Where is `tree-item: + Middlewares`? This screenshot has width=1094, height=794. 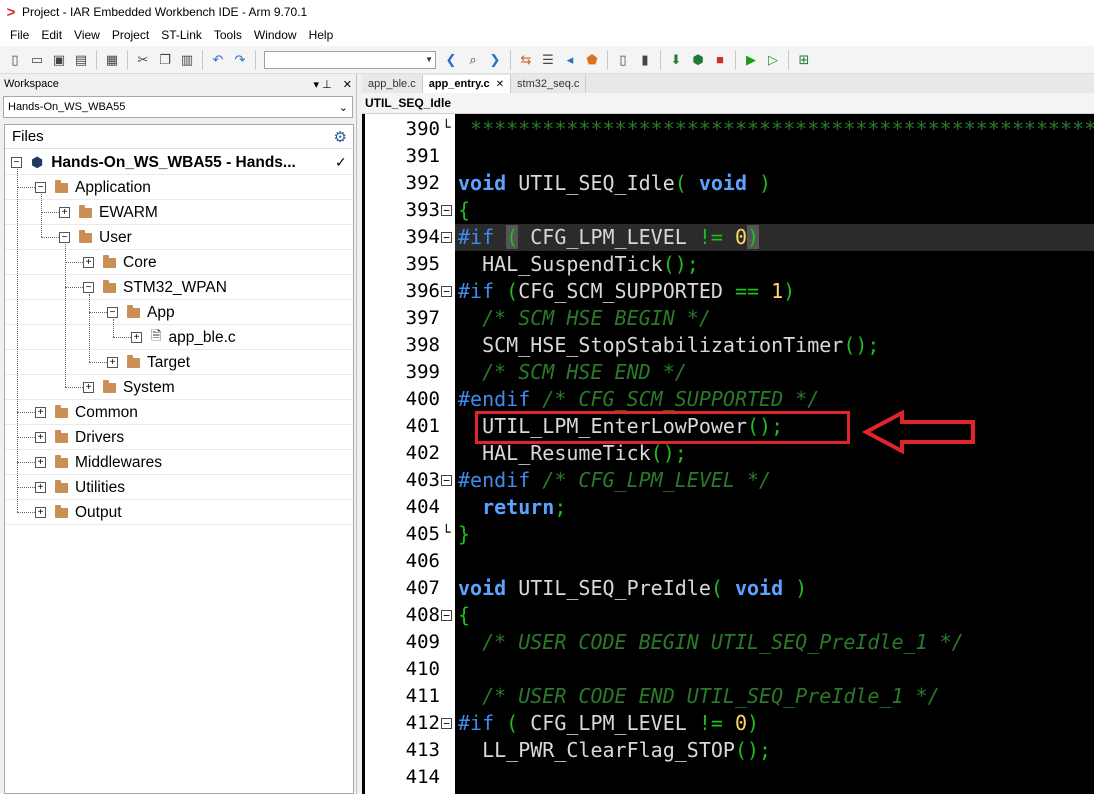 tree-item: + Middlewares is located at coordinates (98, 462).